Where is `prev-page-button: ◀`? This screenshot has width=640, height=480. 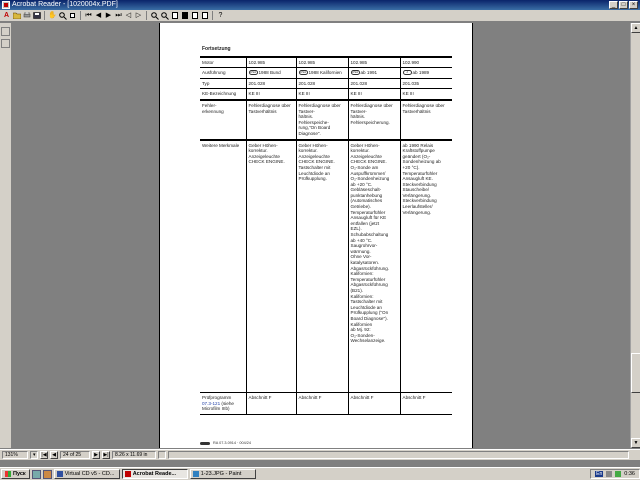 prev-page-button: ◀ is located at coordinates (54, 455).